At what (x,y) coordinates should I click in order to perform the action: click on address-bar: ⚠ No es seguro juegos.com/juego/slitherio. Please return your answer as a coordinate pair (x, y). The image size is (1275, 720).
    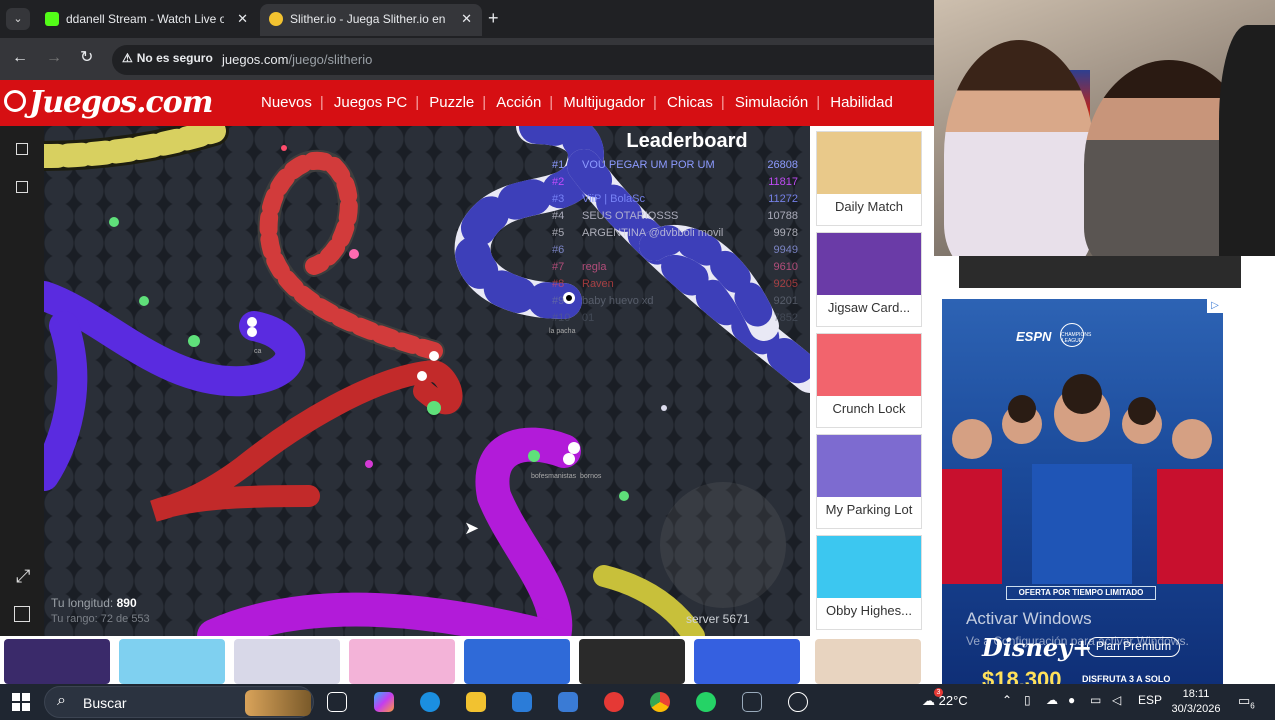
    Looking at the image, I should click on (523, 60).